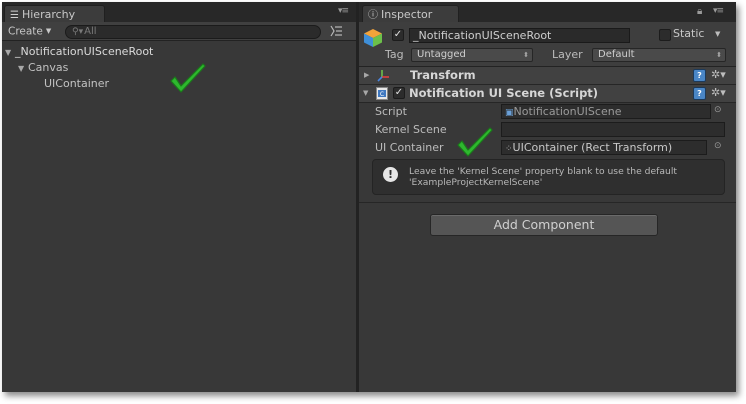  I want to click on csharp-script-icon: C, so click(382, 93).